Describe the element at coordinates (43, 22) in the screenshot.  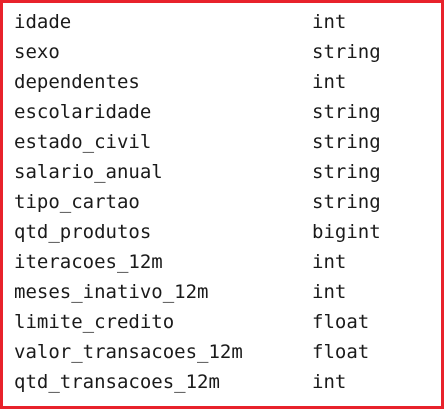
I see `column-name: idade` at that location.